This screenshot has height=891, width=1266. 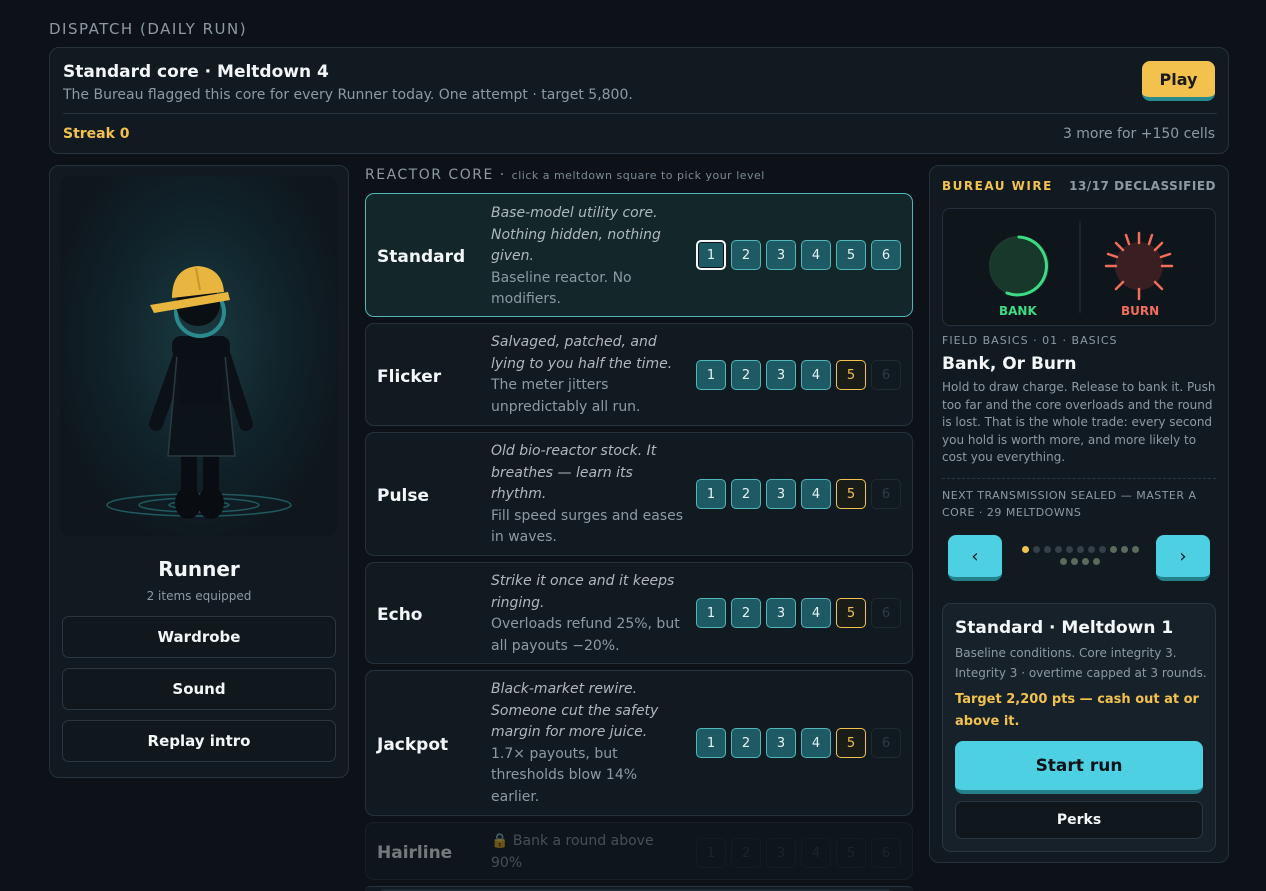 What do you see at coordinates (1009, 364) in the screenshot?
I see `transmission-headline: Bank, Or Burn` at bounding box center [1009, 364].